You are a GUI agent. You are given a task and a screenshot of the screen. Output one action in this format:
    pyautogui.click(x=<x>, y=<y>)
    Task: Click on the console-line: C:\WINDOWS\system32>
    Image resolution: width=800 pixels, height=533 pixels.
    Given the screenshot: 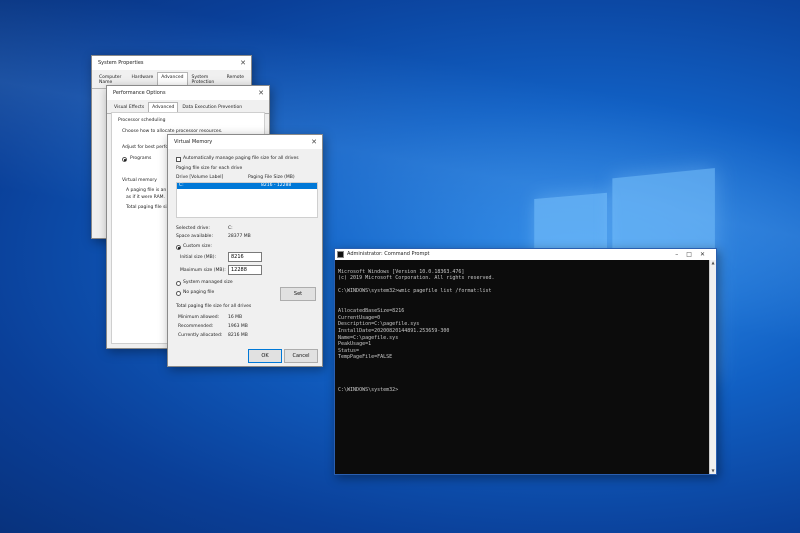 What is the action you would take?
    pyautogui.click(x=368, y=390)
    